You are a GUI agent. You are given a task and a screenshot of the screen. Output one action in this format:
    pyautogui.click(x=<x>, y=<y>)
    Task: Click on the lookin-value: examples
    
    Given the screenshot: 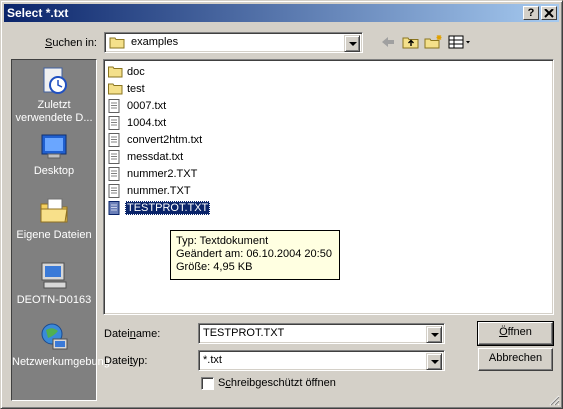 What is the action you would take?
    pyautogui.click(x=155, y=42)
    